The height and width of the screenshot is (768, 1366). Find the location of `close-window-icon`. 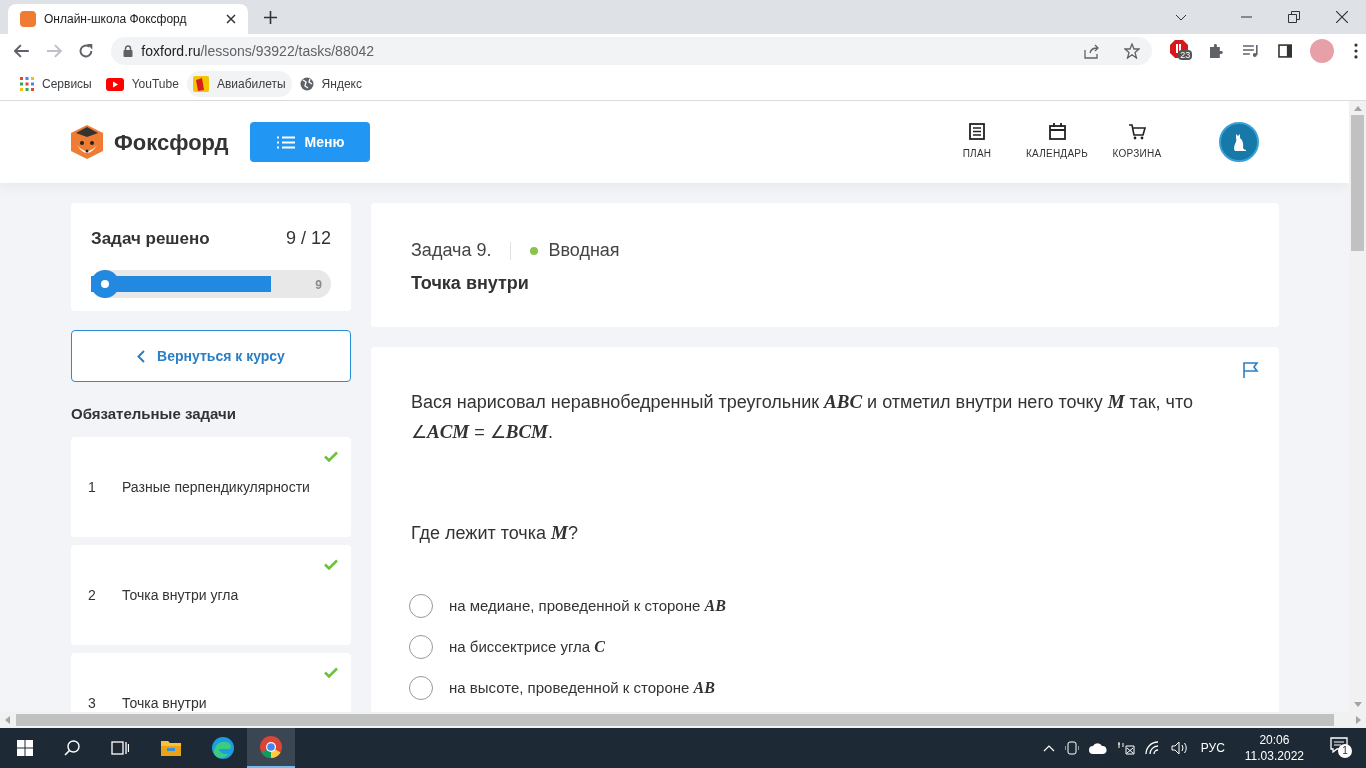

close-window-icon is located at coordinates (1342, 17).